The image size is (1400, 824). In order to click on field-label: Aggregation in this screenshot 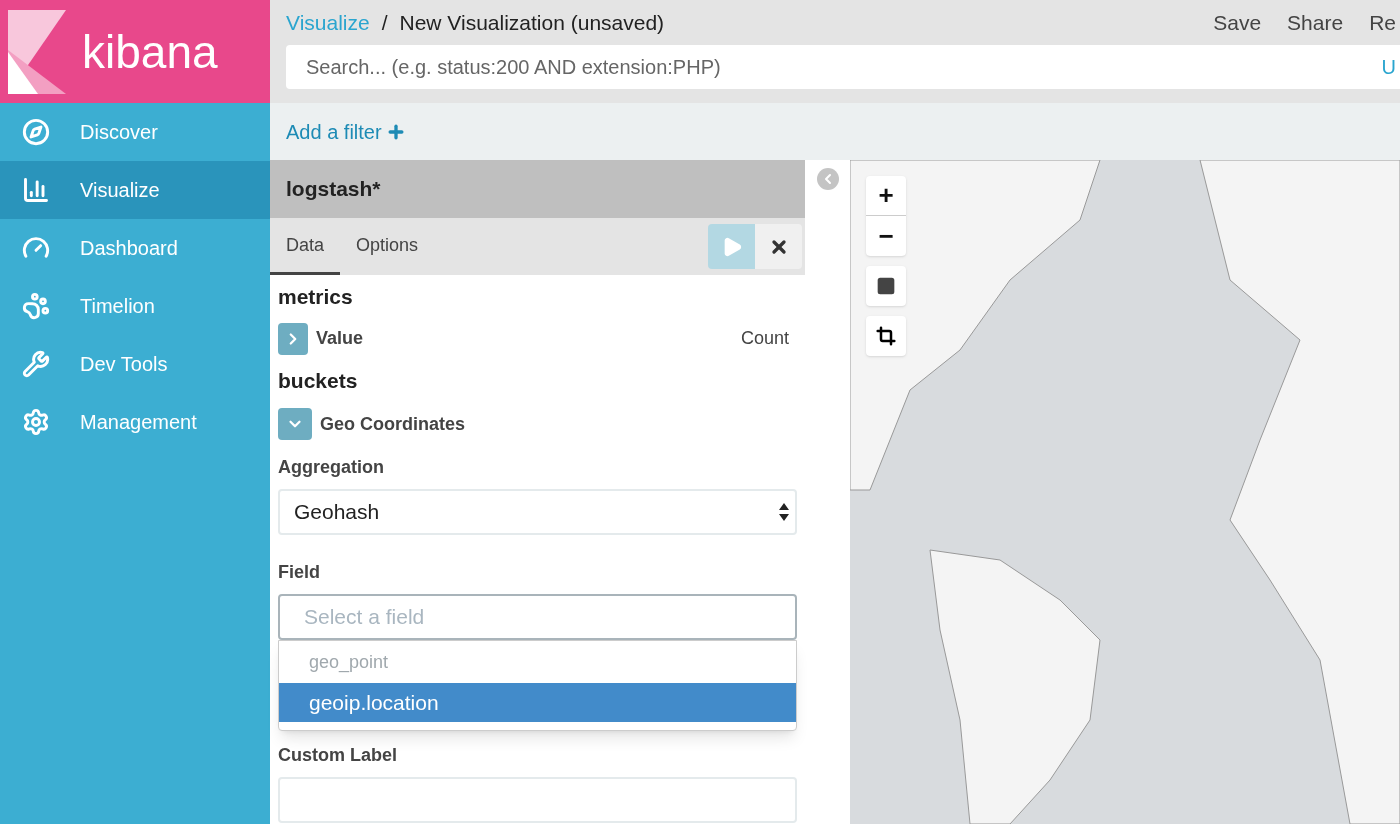, I will do `click(331, 467)`.